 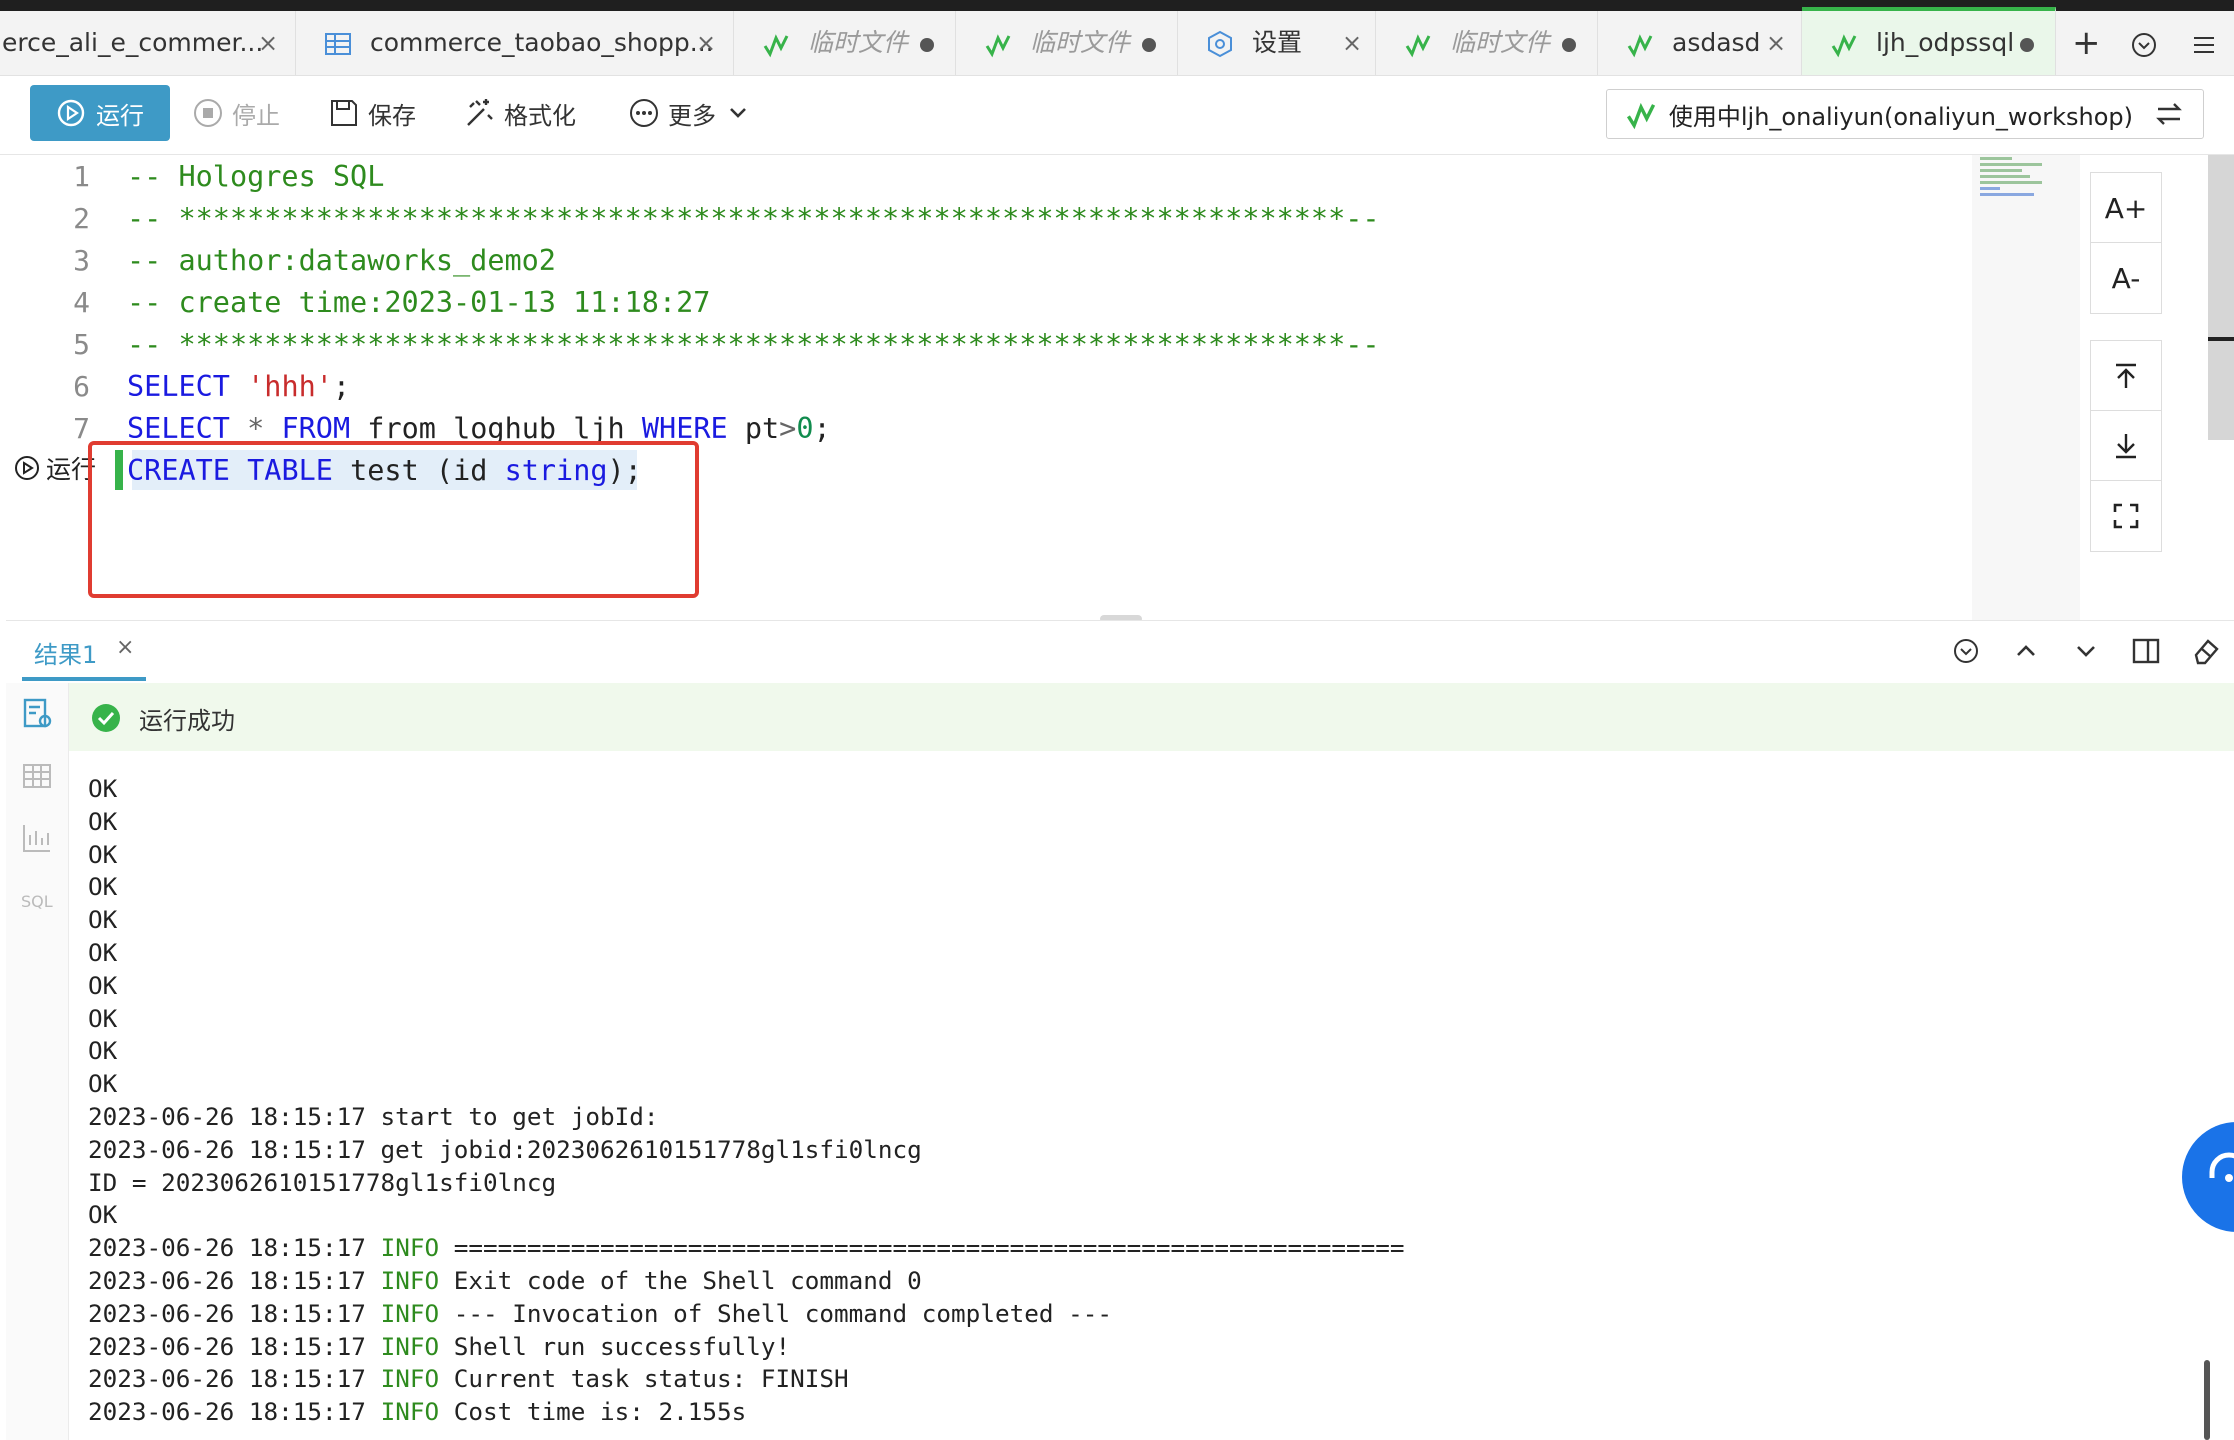 What do you see at coordinates (84, 679) in the screenshot?
I see `active-tab-underline` at bounding box center [84, 679].